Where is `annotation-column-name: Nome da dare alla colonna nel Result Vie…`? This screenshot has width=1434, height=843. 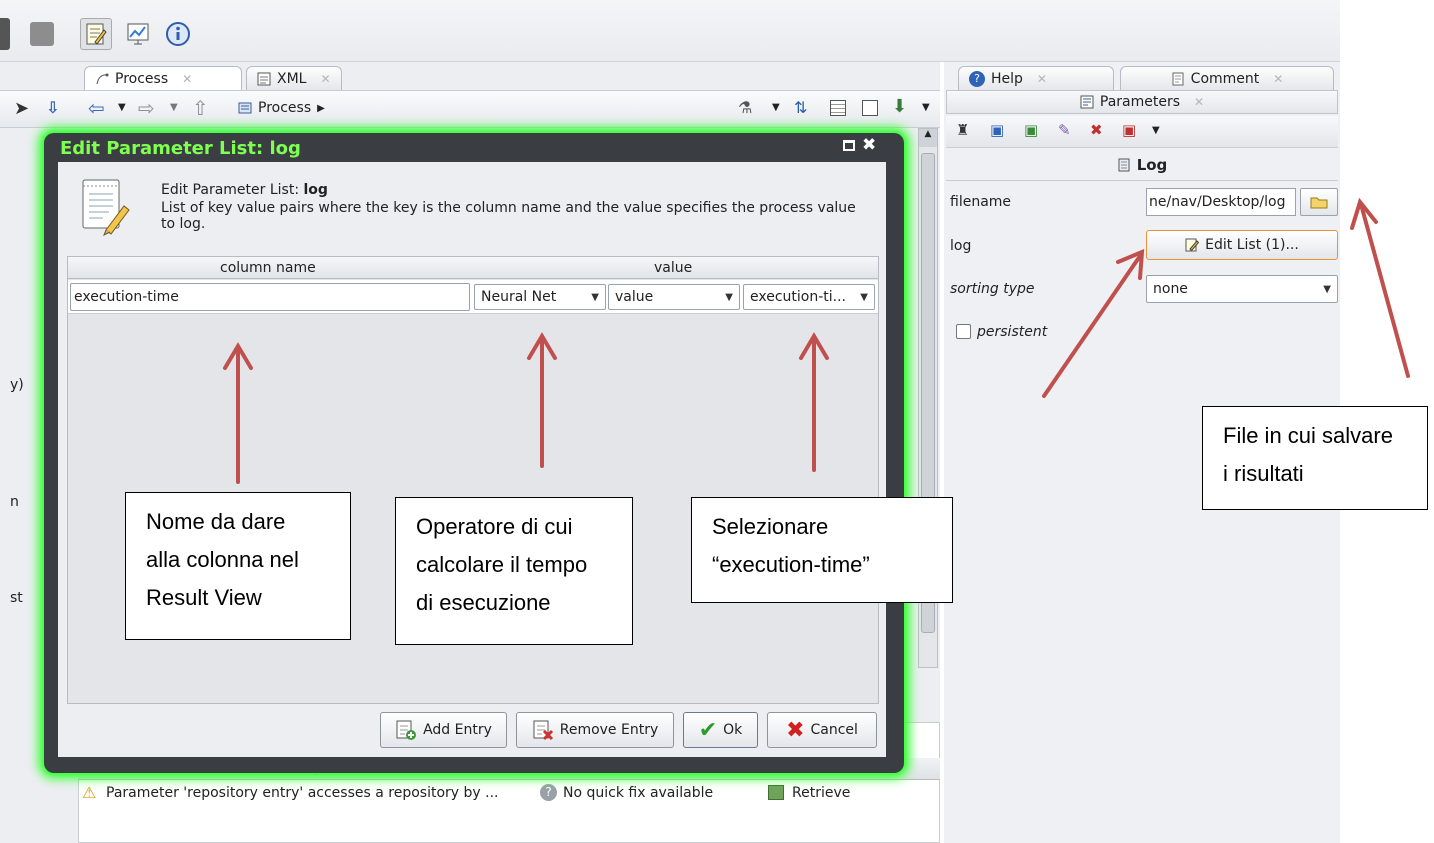 annotation-column-name: Nome da dare alla colonna nel Result Vie… is located at coordinates (238, 566).